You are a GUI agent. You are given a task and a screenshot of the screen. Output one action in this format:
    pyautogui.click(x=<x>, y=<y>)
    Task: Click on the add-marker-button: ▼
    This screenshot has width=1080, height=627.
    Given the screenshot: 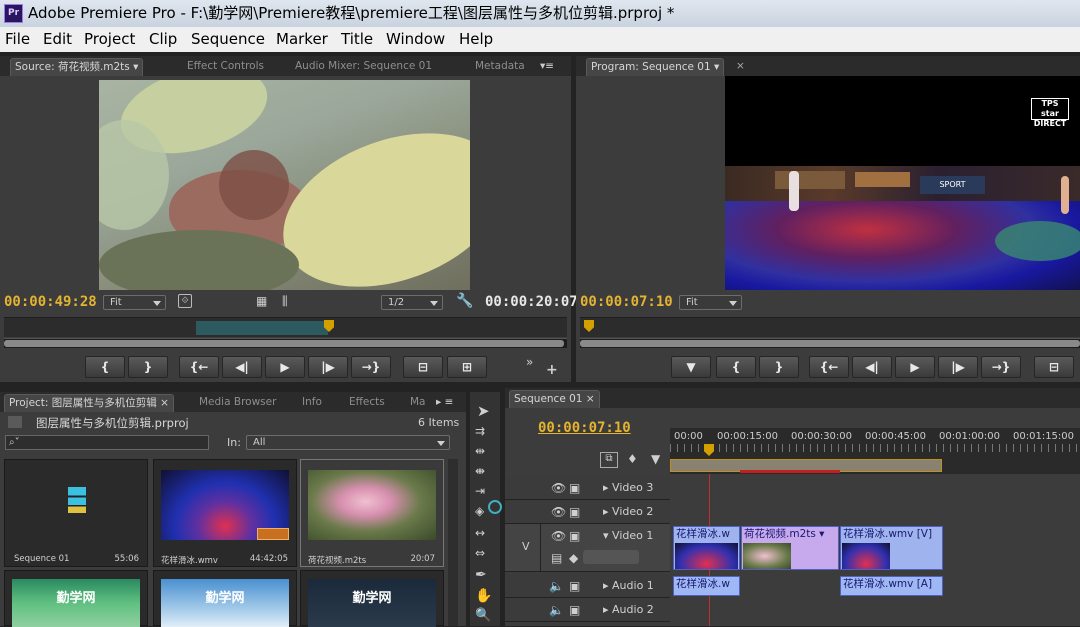 What is the action you would take?
    pyautogui.click(x=691, y=367)
    